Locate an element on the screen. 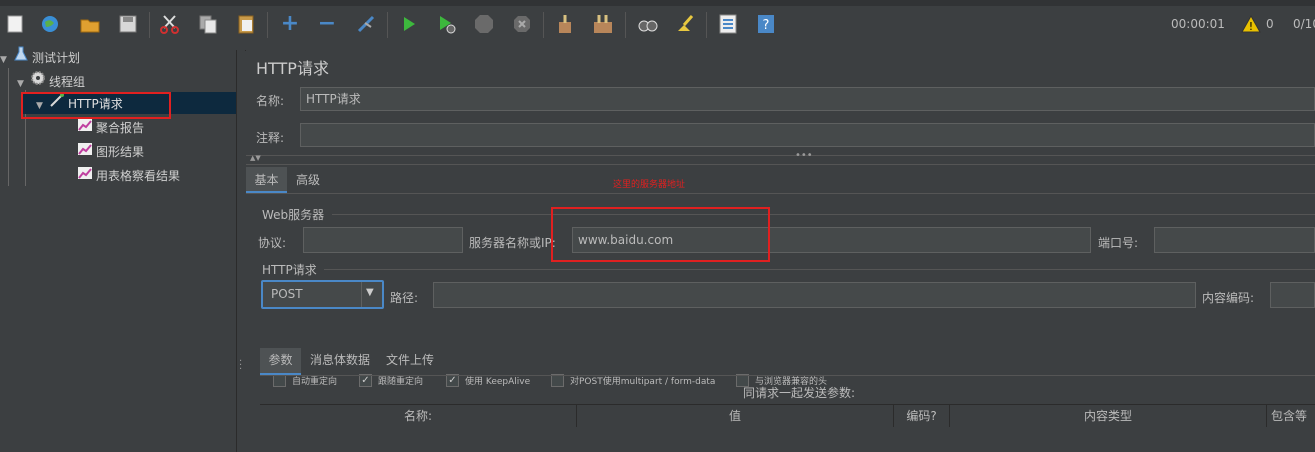 This screenshot has width=1315, height=452. collapse-icon: − is located at coordinates (327, 24).